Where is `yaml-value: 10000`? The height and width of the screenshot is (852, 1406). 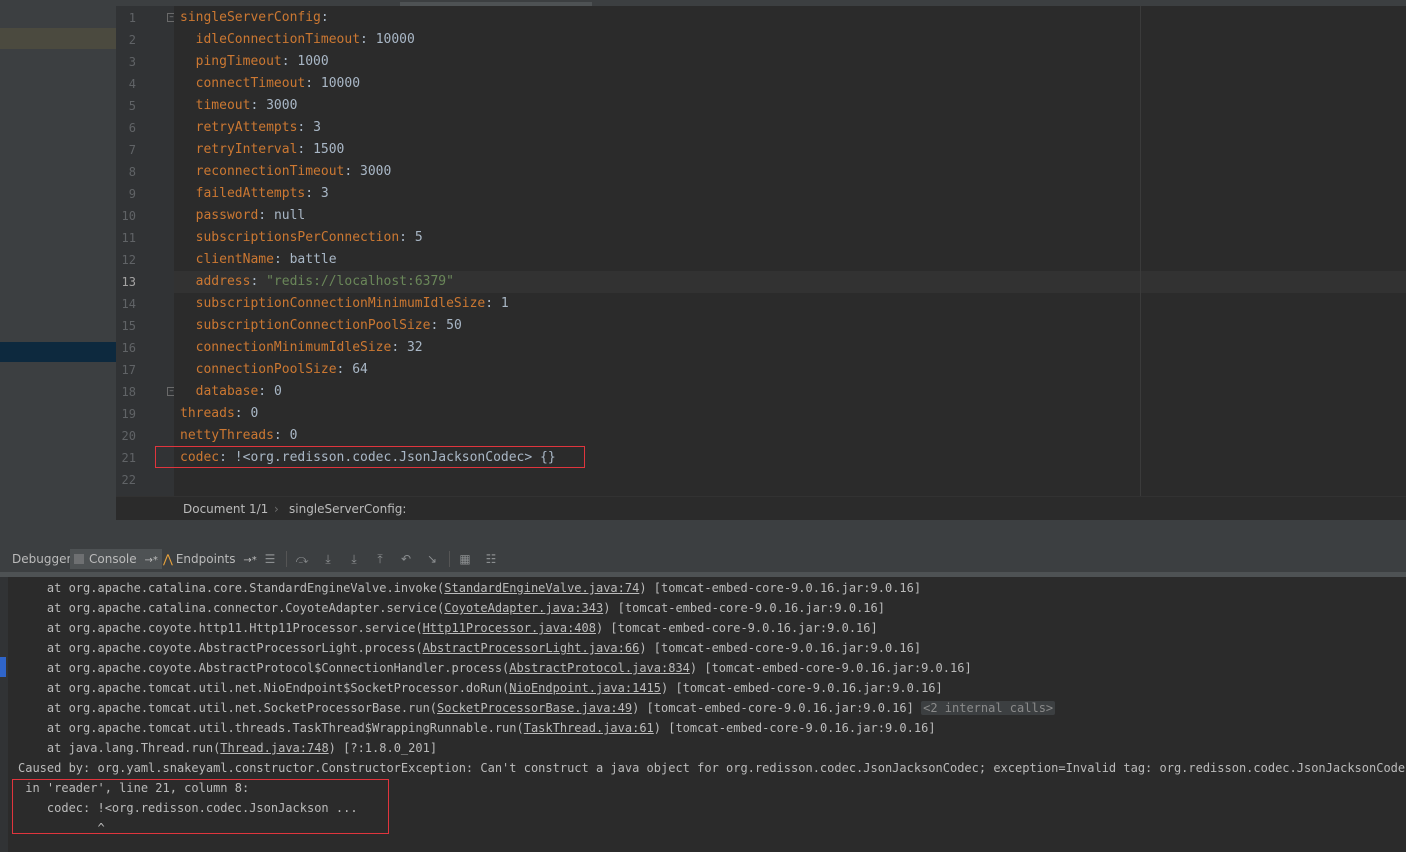 yaml-value: 10000 is located at coordinates (395, 39).